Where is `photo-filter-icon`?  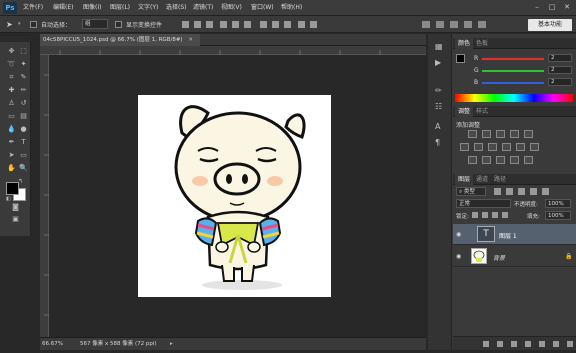 photo-filter-icon is located at coordinates (506, 147).